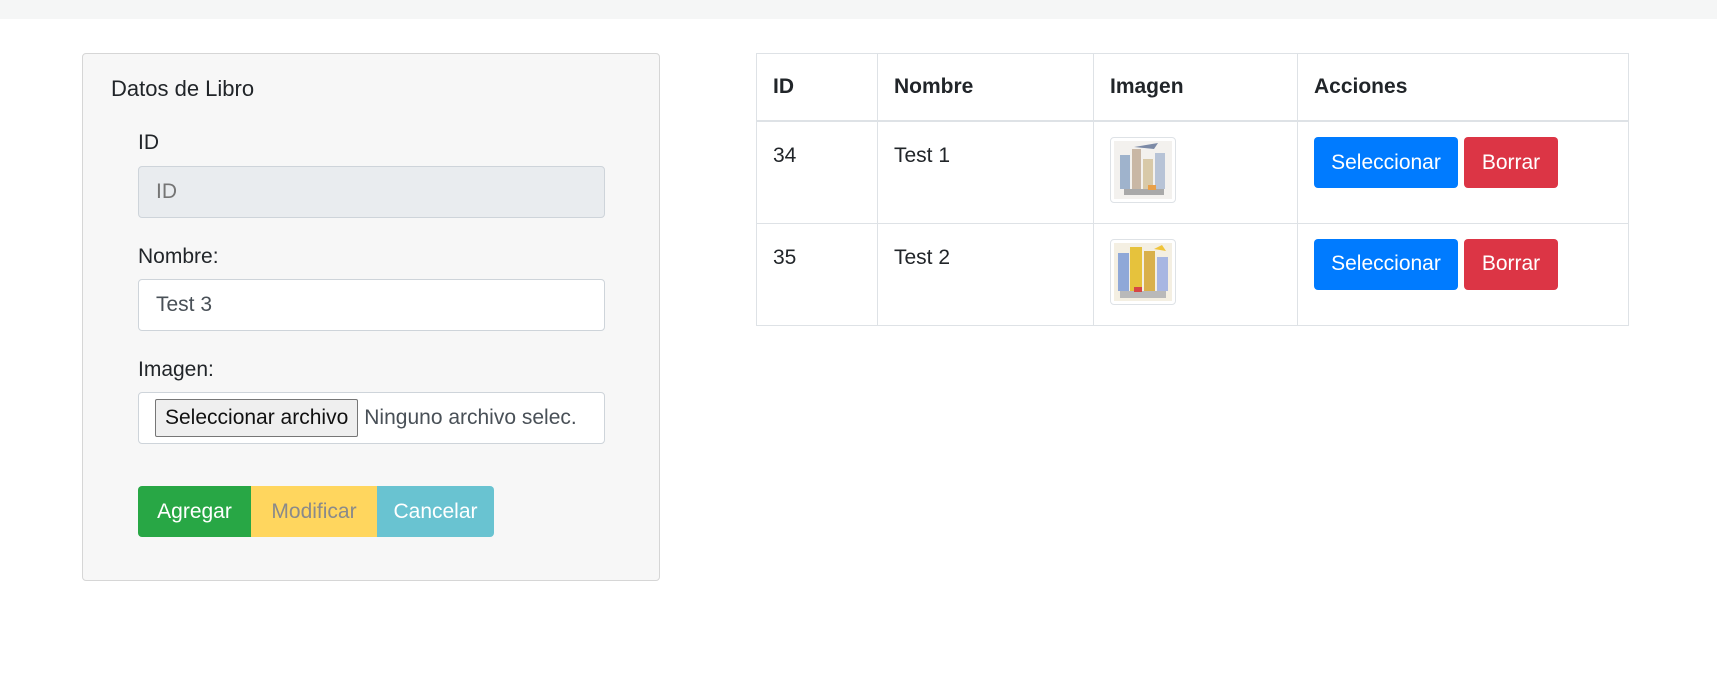 This screenshot has width=1717, height=684. I want to click on name-field, so click(371, 305).